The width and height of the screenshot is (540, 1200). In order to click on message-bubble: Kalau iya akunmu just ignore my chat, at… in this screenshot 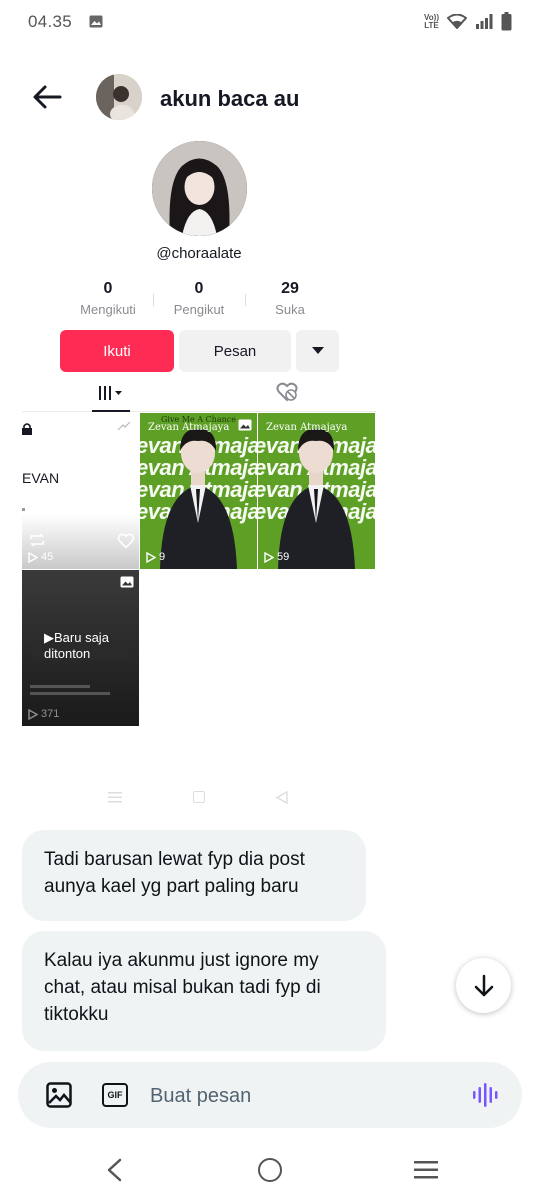, I will do `click(204, 991)`.